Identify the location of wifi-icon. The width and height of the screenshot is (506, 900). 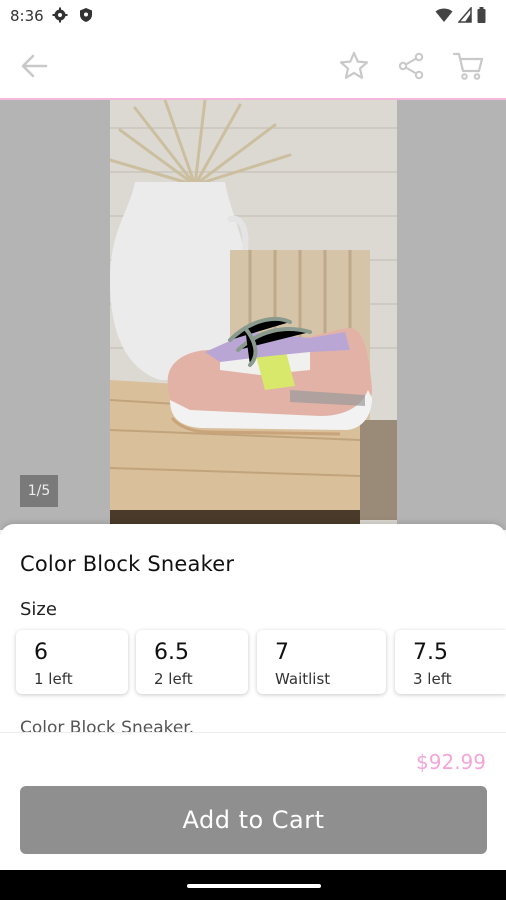
(444, 15).